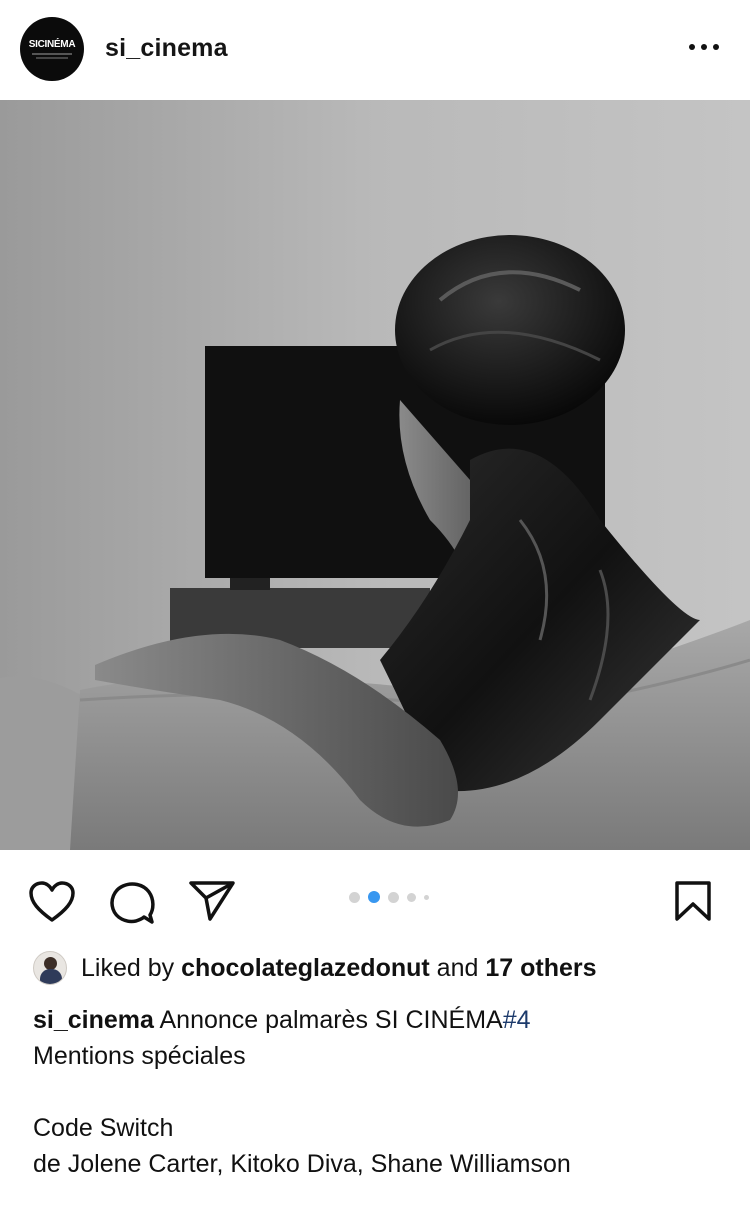  What do you see at coordinates (50, 968) in the screenshot?
I see `liker-avatar` at bounding box center [50, 968].